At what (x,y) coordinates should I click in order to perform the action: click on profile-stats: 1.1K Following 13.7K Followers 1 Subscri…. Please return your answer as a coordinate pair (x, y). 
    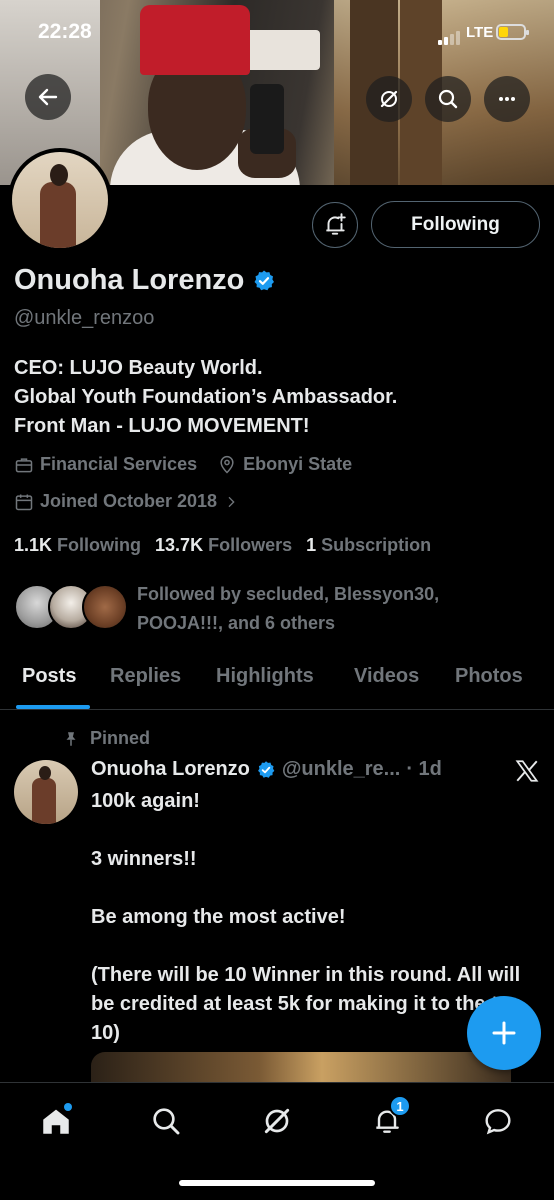
    Looking at the image, I should click on (222, 545).